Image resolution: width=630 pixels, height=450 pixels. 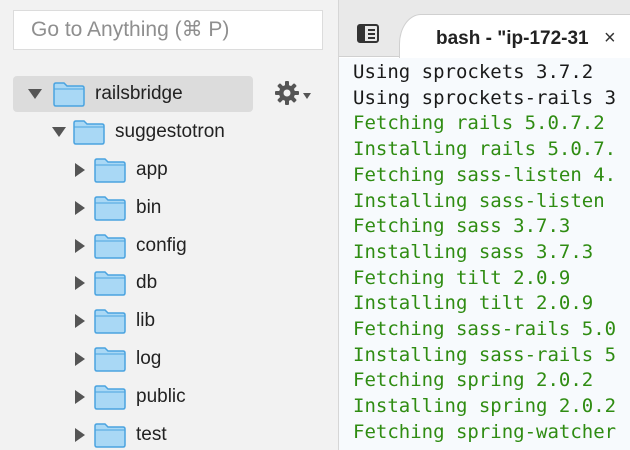 What do you see at coordinates (192, 170) in the screenshot?
I see `tree-item-app: app` at bounding box center [192, 170].